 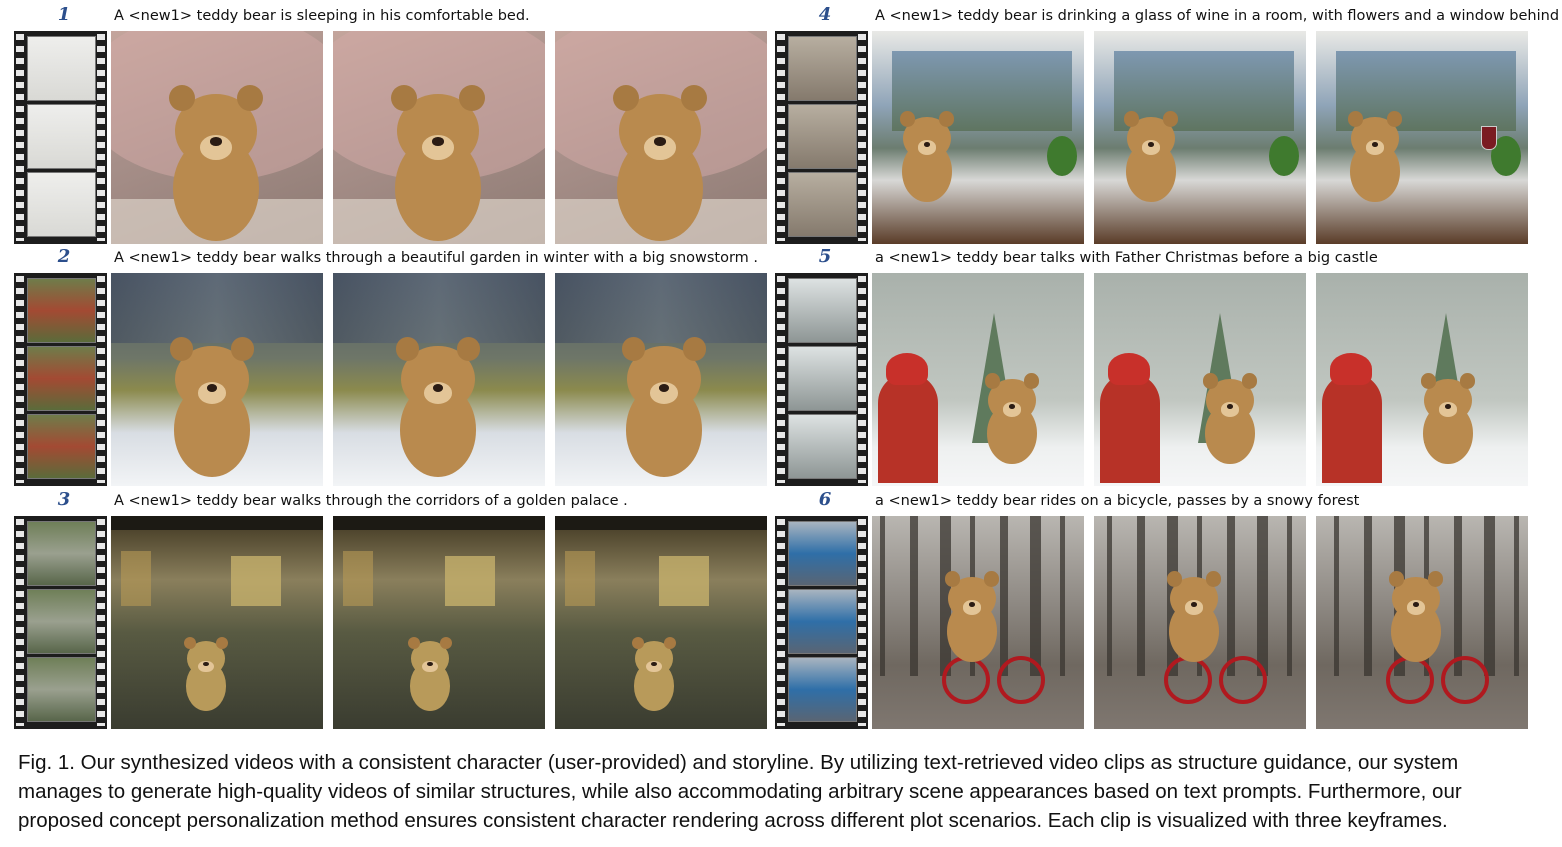 I want to click on gold-panel-shape, so click(x=580, y=578).